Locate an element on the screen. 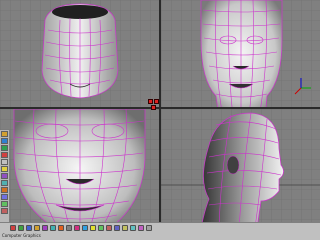  animation-icon is located at coordinates (125, 228).